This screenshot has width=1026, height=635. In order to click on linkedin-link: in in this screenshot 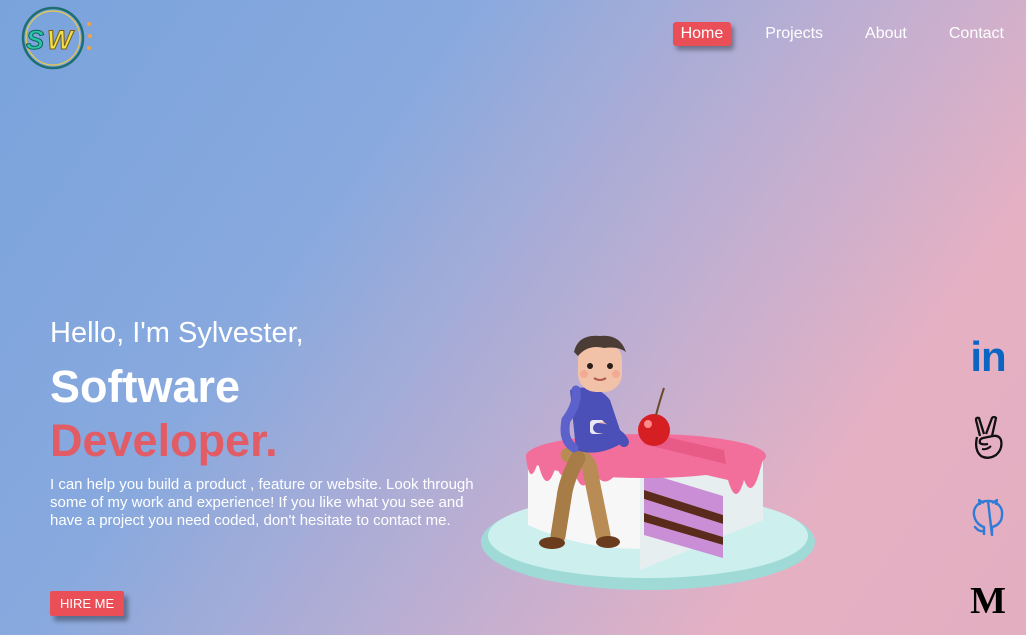, I will do `click(988, 357)`.